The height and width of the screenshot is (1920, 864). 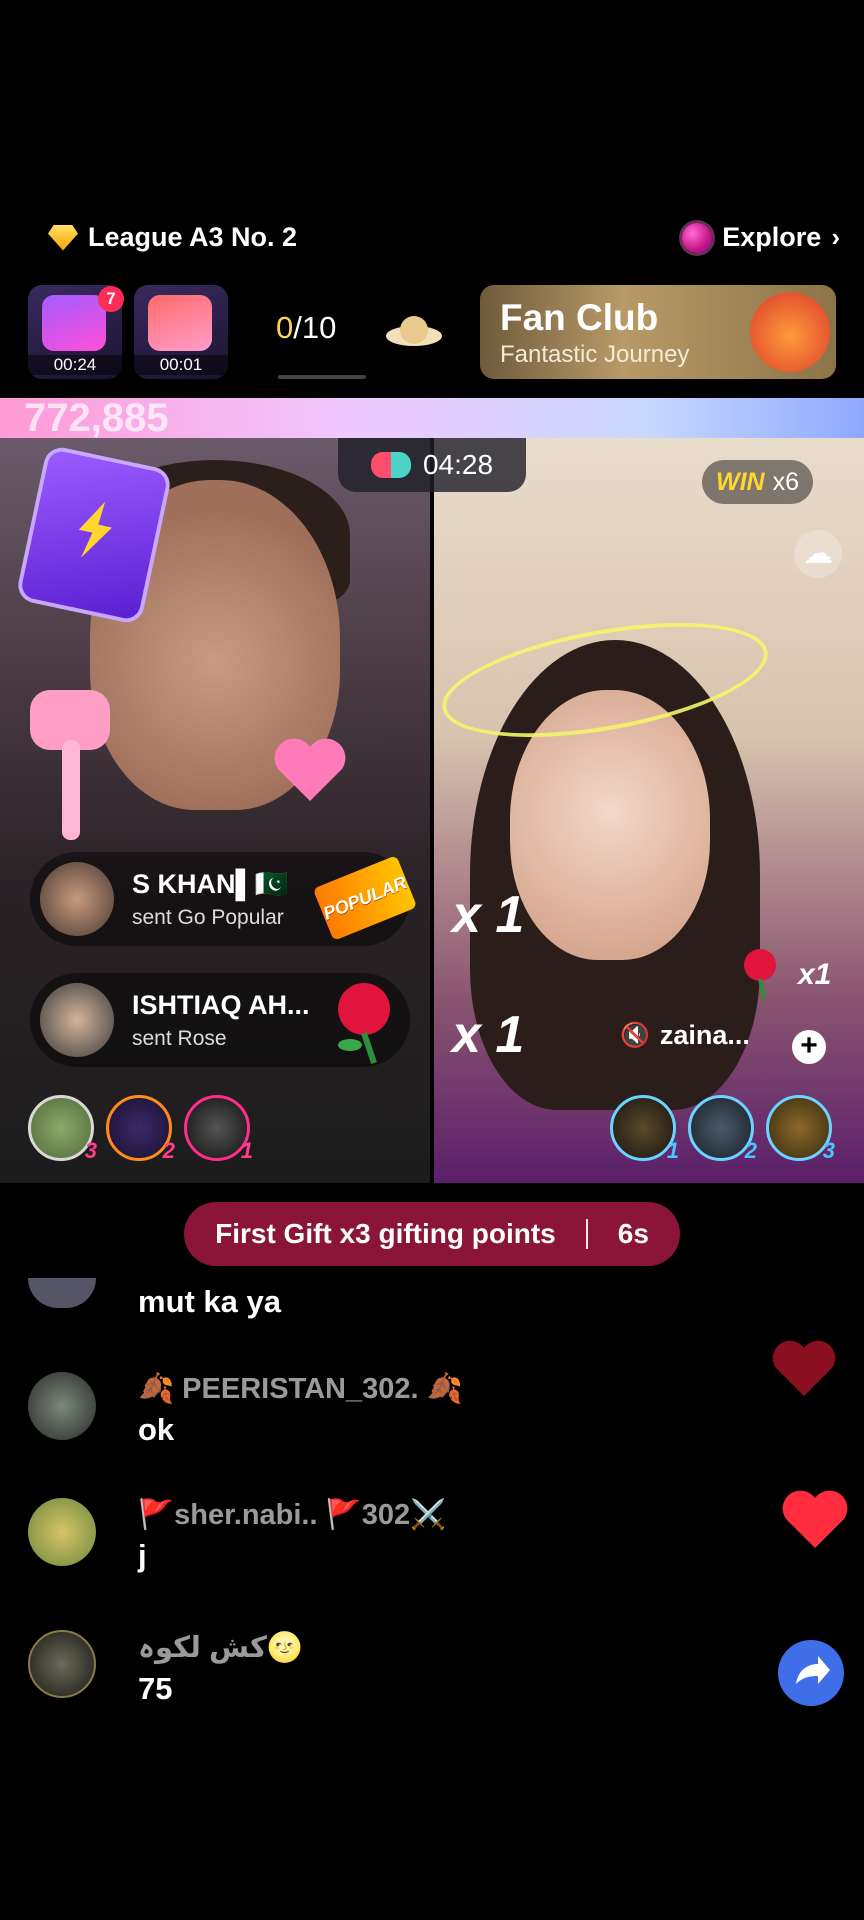 I want to click on boxing-glove-icon, so click(x=390, y=465).